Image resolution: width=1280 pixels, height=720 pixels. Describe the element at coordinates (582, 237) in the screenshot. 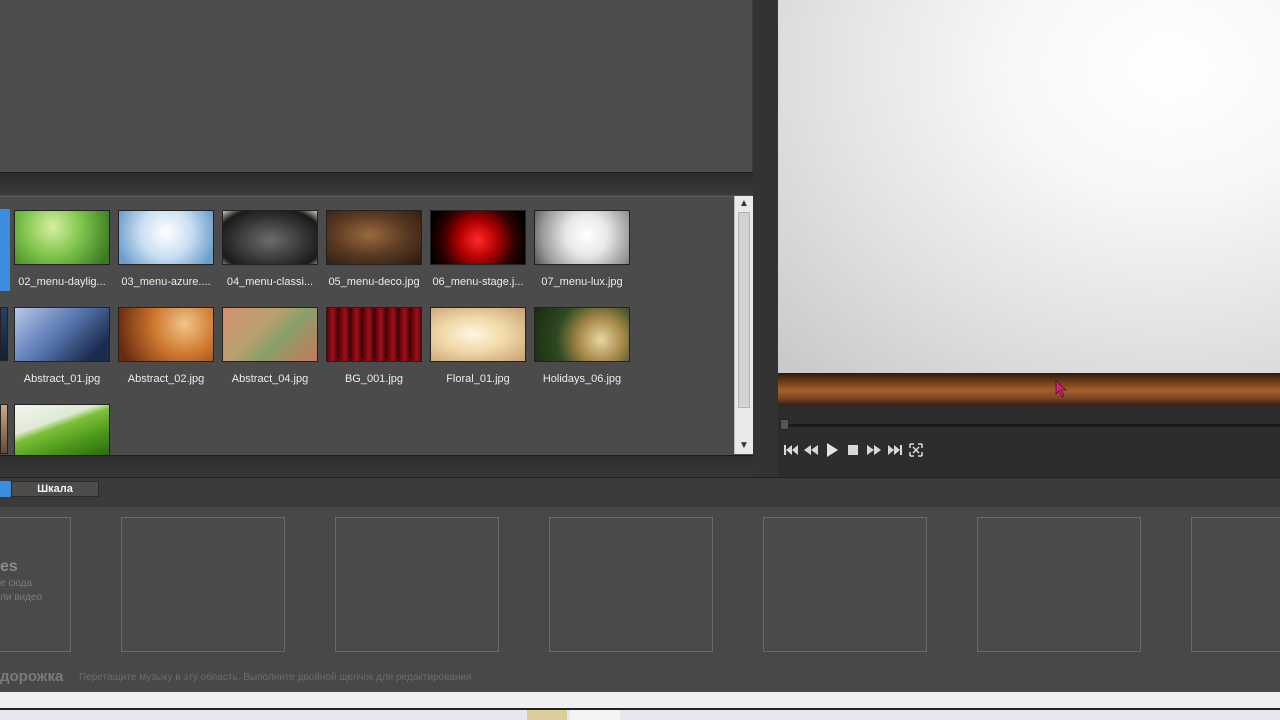

I see `thumbnail-lux` at that location.